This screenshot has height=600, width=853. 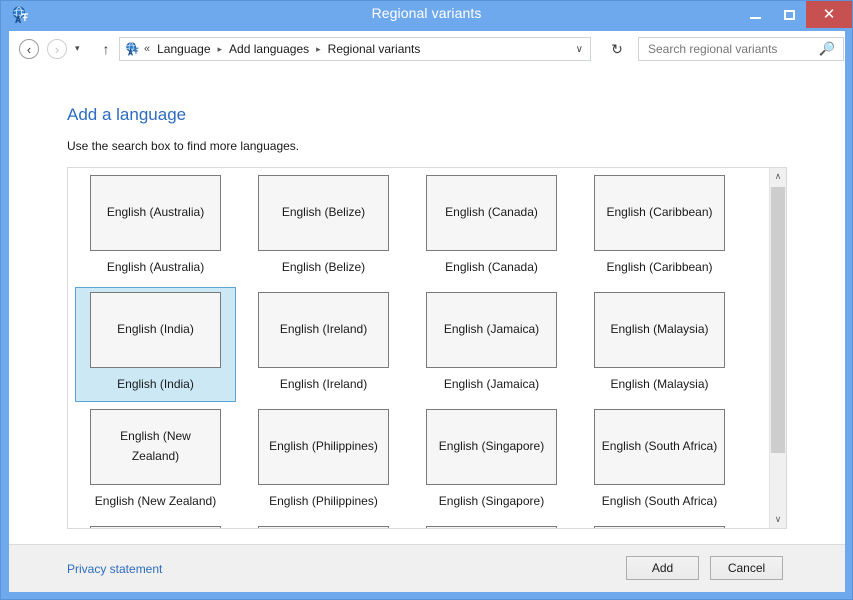 What do you see at coordinates (491, 213) in the screenshot?
I see `tile-name: English (Canada)` at bounding box center [491, 213].